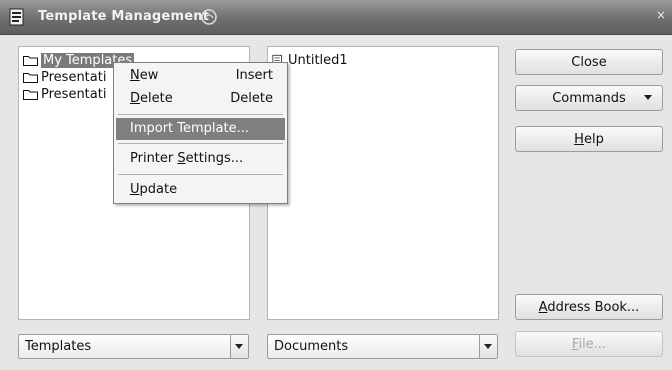 The image size is (672, 370). I want to click on close-button-label: Close, so click(589, 62).